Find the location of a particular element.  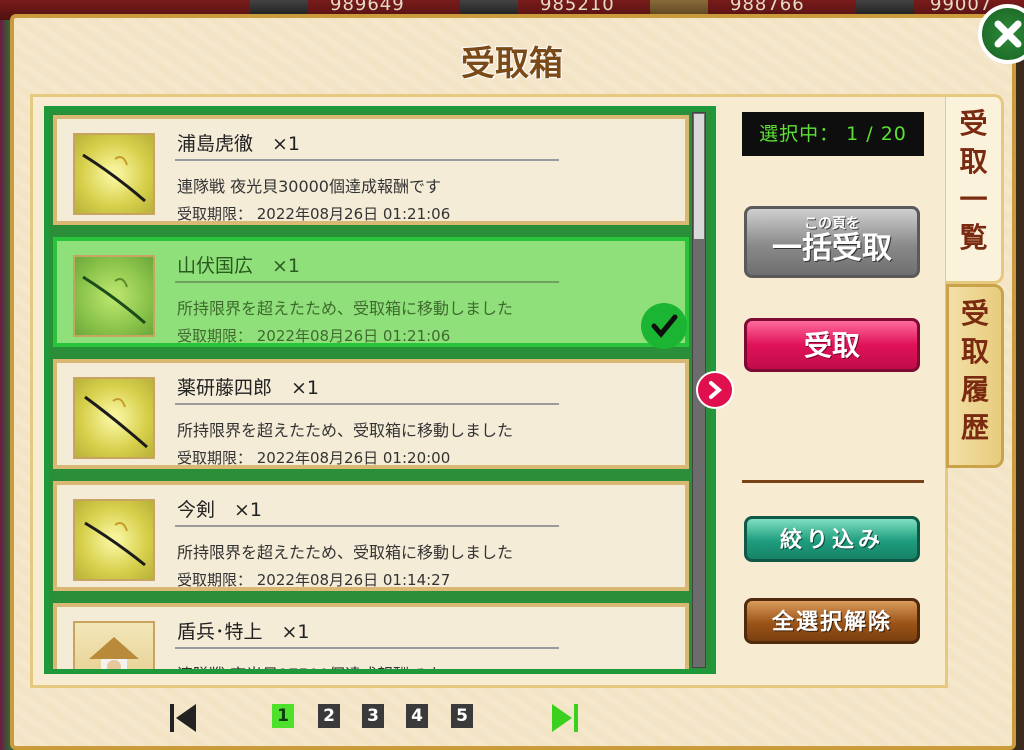

page-4: 4 is located at coordinates (417, 716).